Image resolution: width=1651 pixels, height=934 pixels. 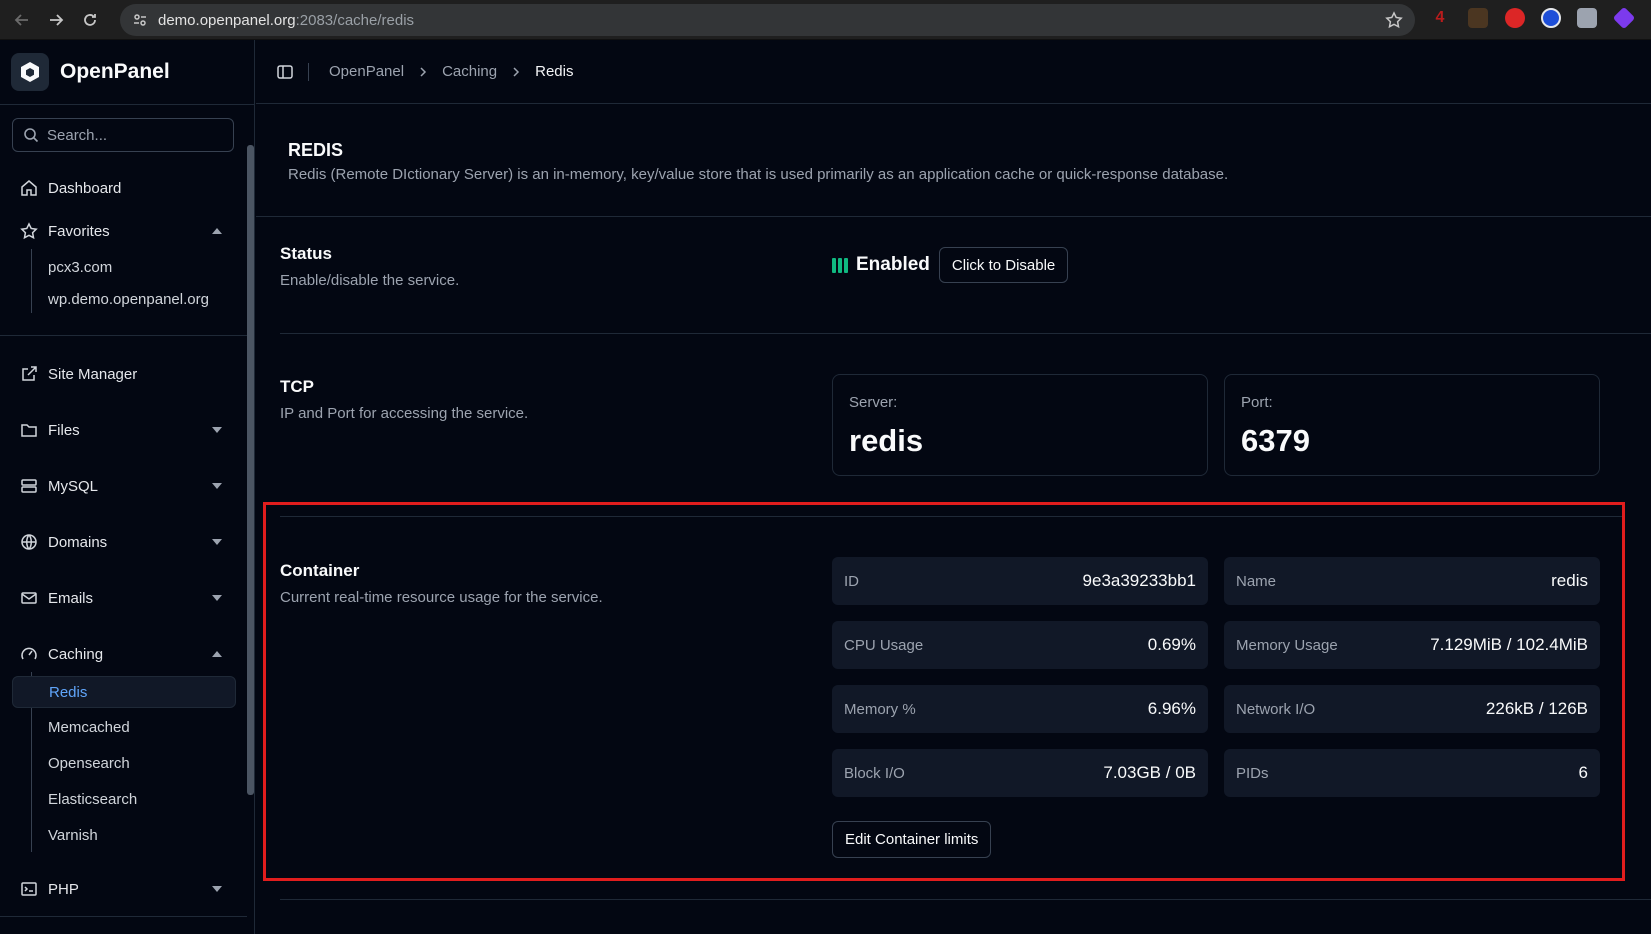 What do you see at coordinates (90, 20) in the screenshot?
I see `reload-icon` at bounding box center [90, 20].